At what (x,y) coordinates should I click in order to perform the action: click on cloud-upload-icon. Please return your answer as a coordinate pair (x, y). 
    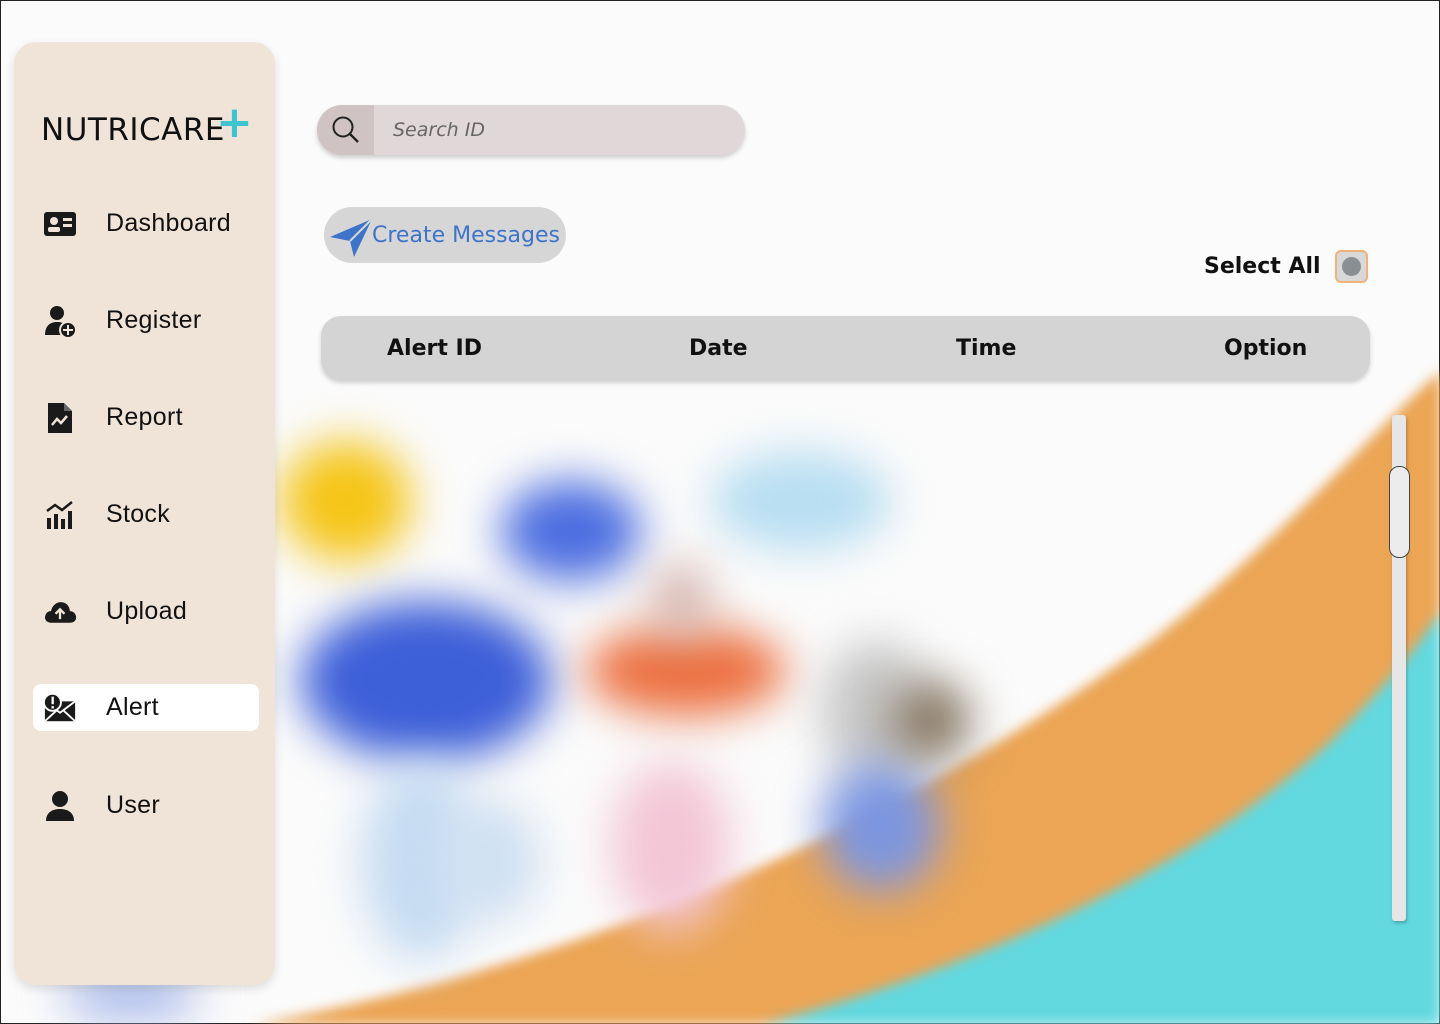
    Looking at the image, I should click on (60, 612).